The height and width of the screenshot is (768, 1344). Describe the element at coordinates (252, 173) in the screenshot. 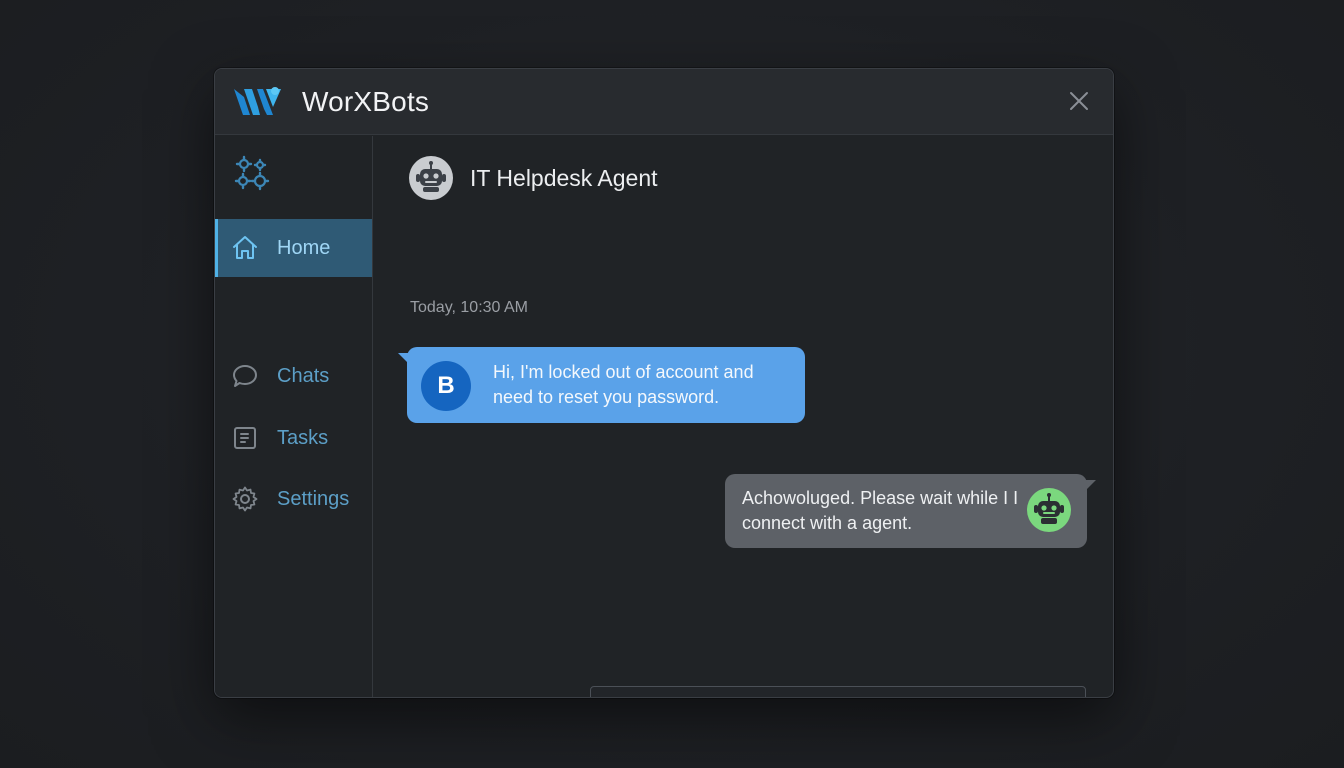

I see `gears-icon` at that location.